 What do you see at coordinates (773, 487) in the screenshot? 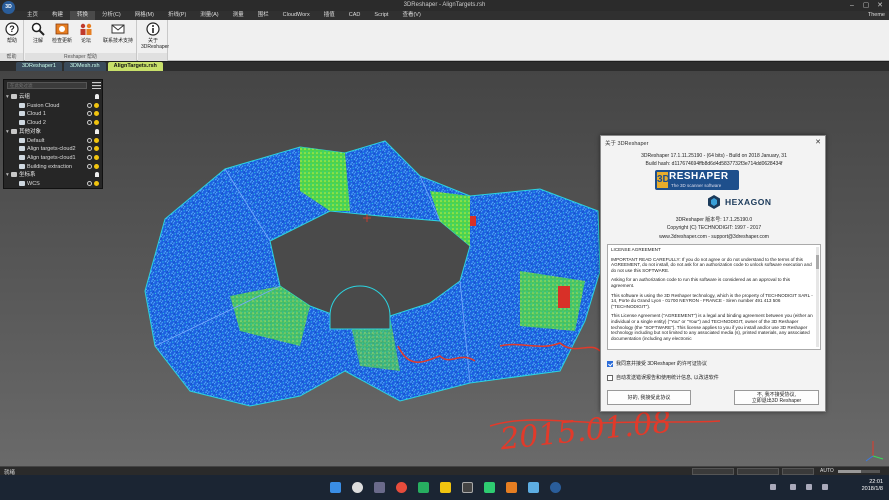
I see `tray-icon` at bounding box center [773, 487].